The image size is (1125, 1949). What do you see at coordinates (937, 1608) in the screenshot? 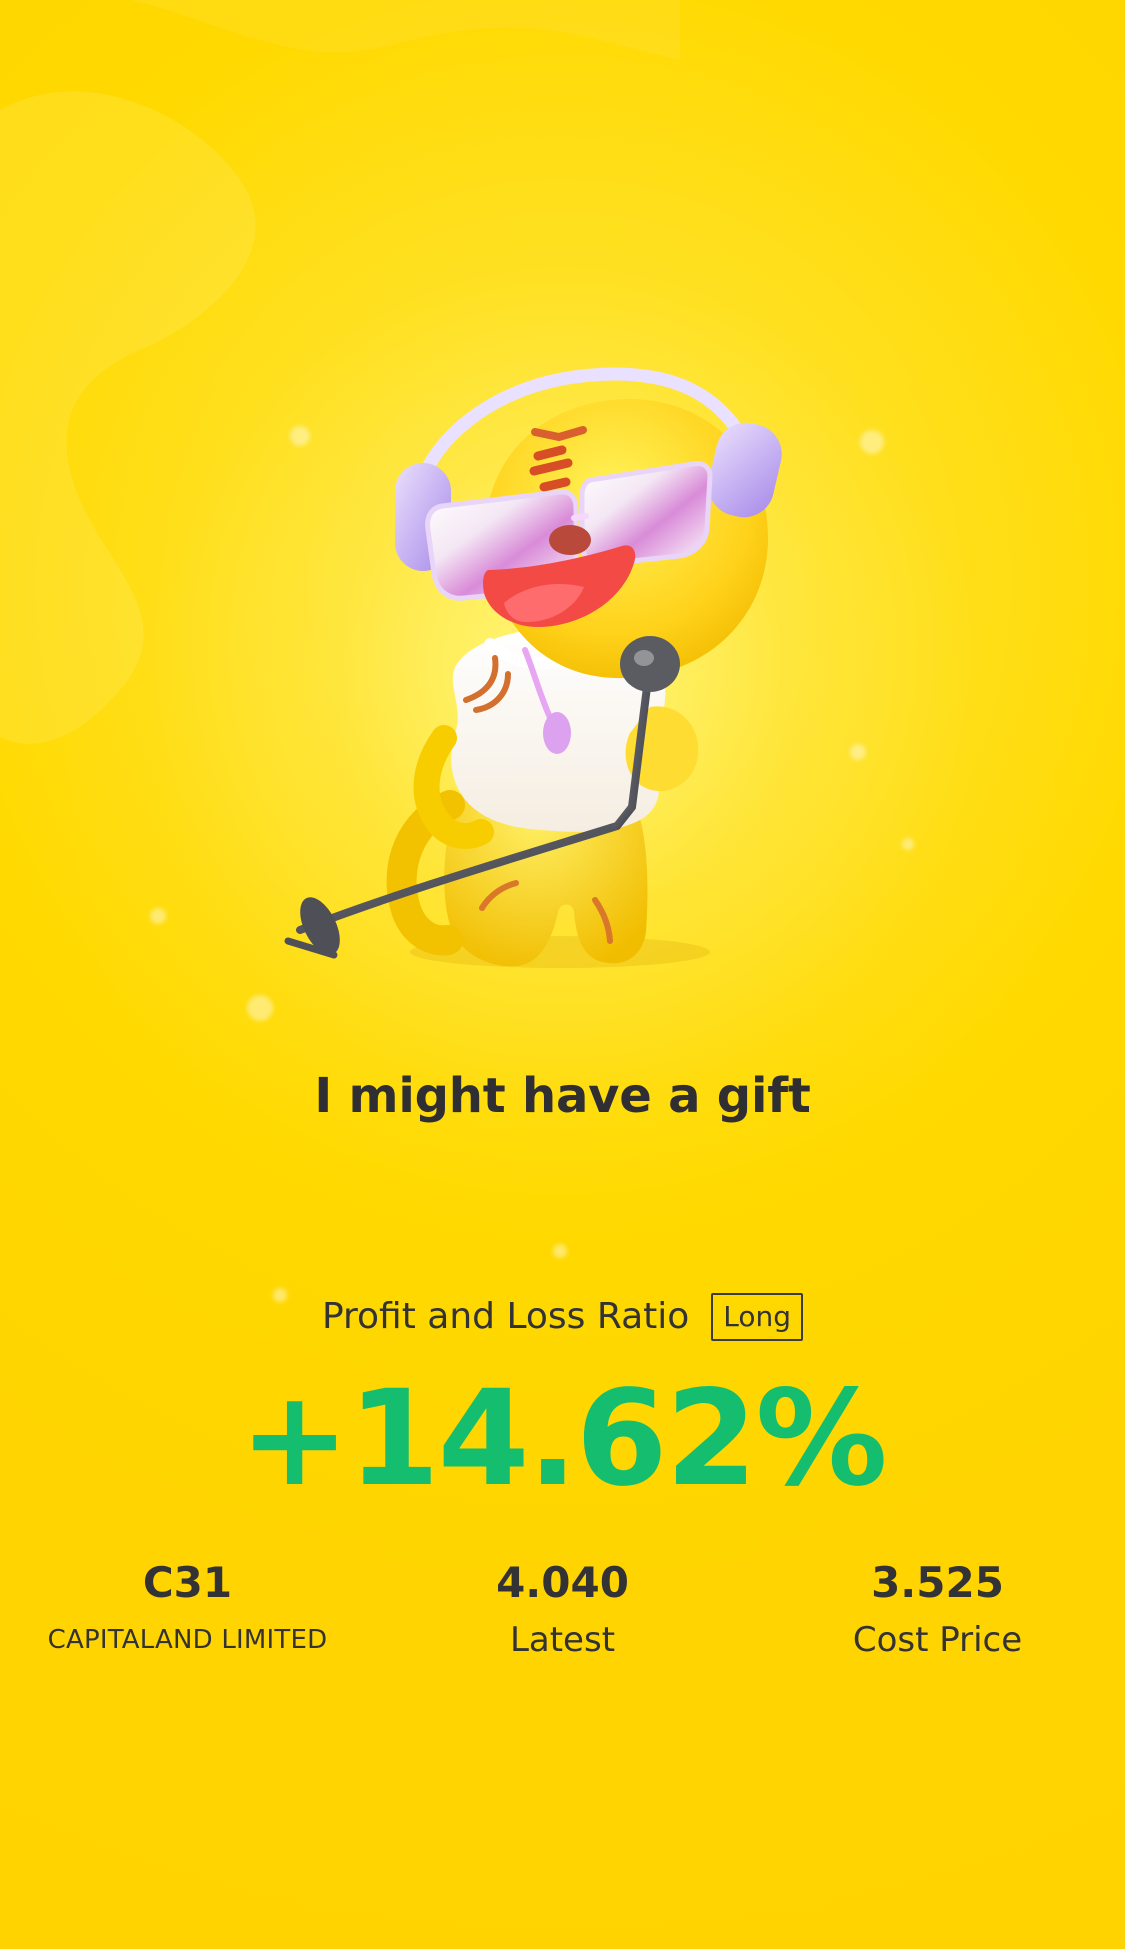
I see `cost-price-stat: 3.525 Cost Price` at bounding box center [937, 1608].